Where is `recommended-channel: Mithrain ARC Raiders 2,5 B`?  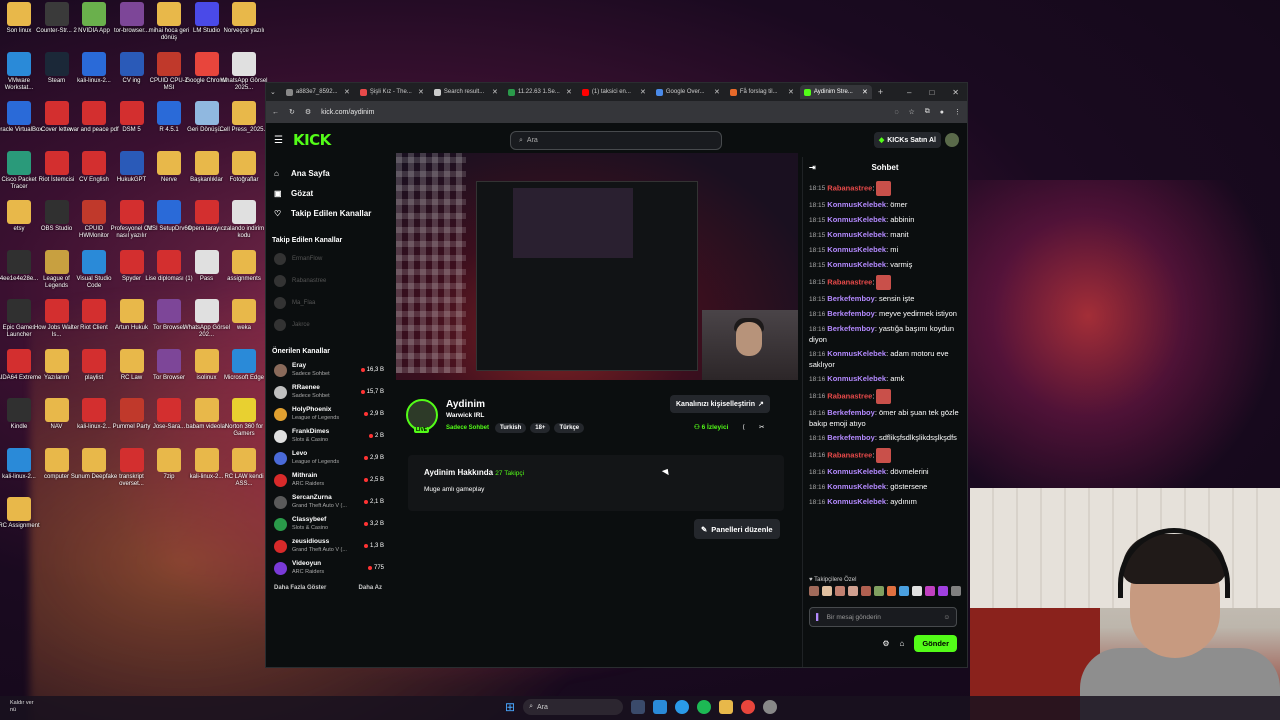 recommended-channel: Mithrain ARC Raiders 2,5 B is located at coordinates (328, 480).